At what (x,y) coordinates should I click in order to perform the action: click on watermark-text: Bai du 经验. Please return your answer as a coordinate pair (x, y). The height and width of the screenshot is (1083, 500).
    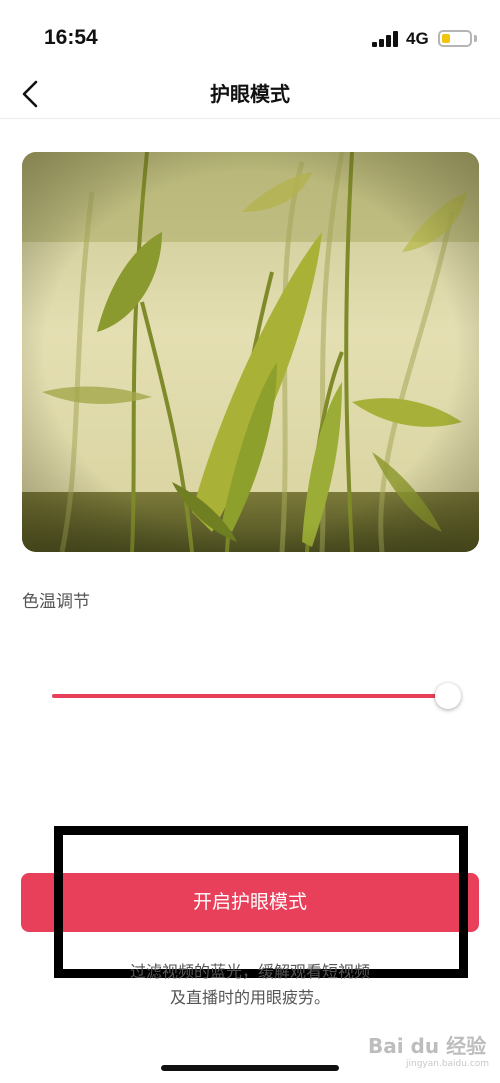
    Looking at the image, I should click on (427, 1046).